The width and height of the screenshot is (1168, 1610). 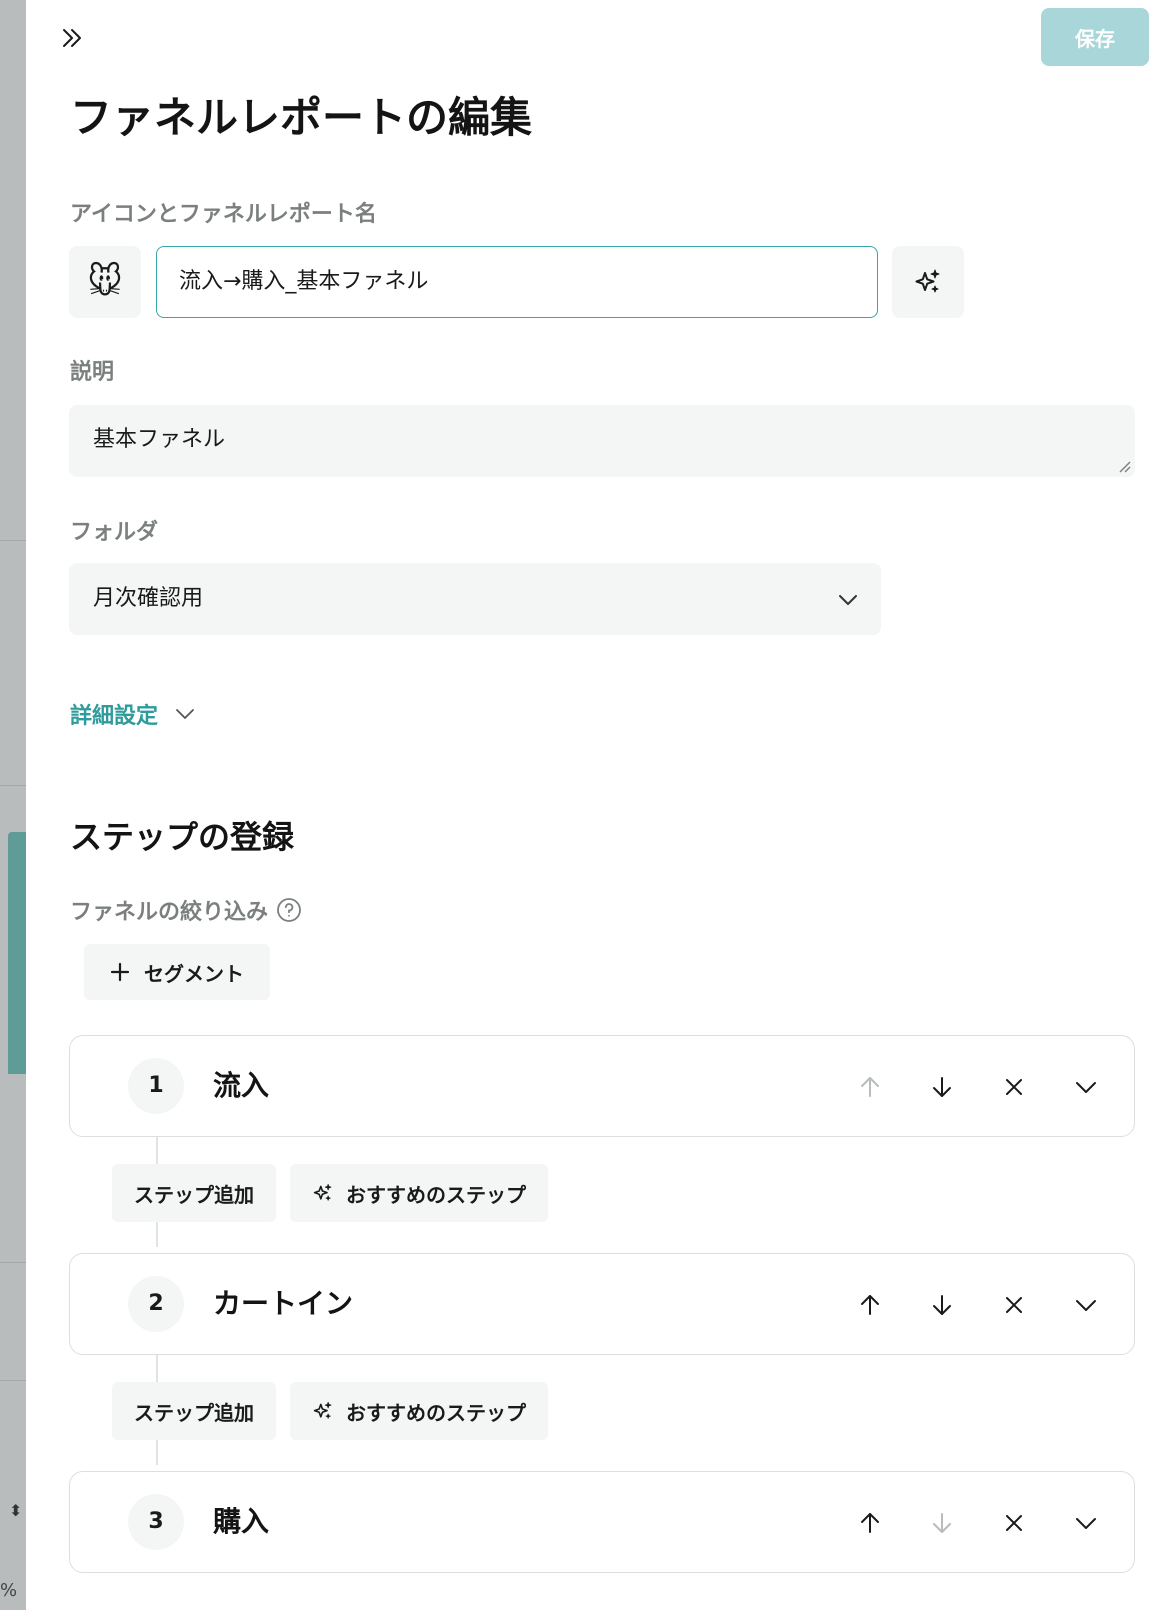 What do you see at coordinates (159, 439) in the screenshot?
I see `description-value: 基本ファネル` at bounding box center [159, 439].